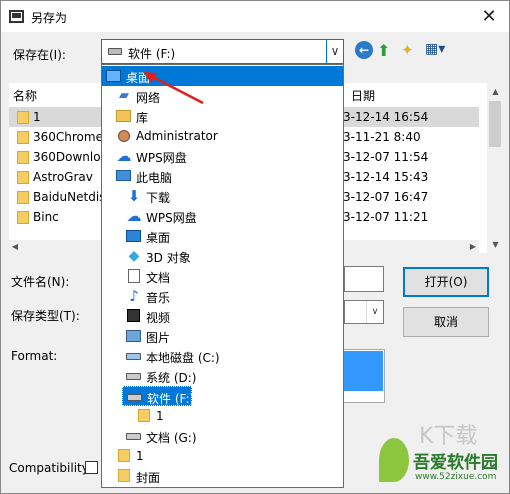 This screenshot has width=510, height=494. What do you see at coordinates (222, 336) in the screenshot?
I see `dropdown-item-pictures: 图片` at bounding box center [222, 336].